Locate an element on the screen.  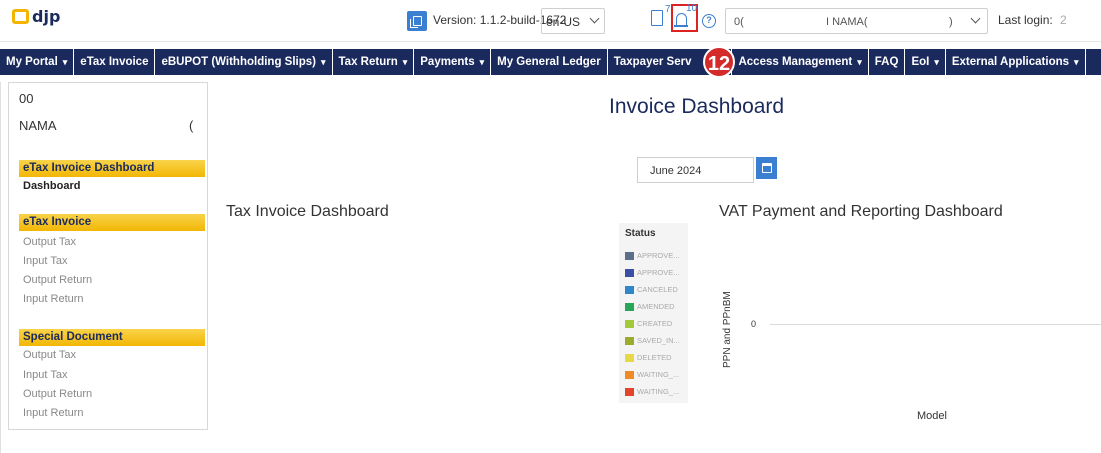
nav-label: eTax Invoice is located at coordinates (114, 62).